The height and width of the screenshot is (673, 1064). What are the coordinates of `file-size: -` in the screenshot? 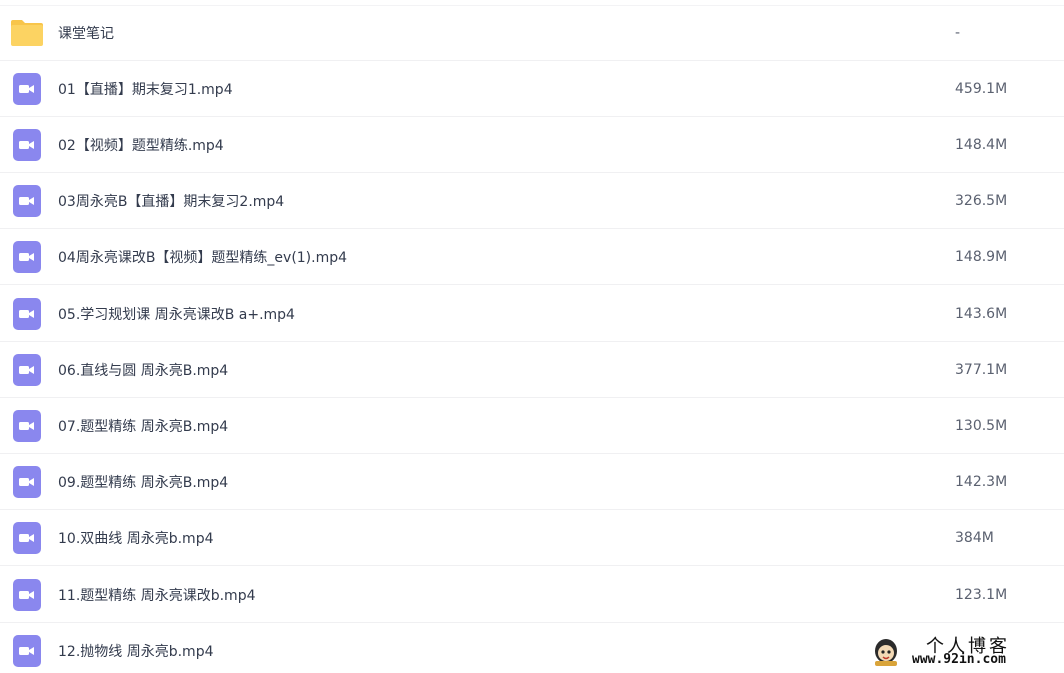 It's located at (958, 33).